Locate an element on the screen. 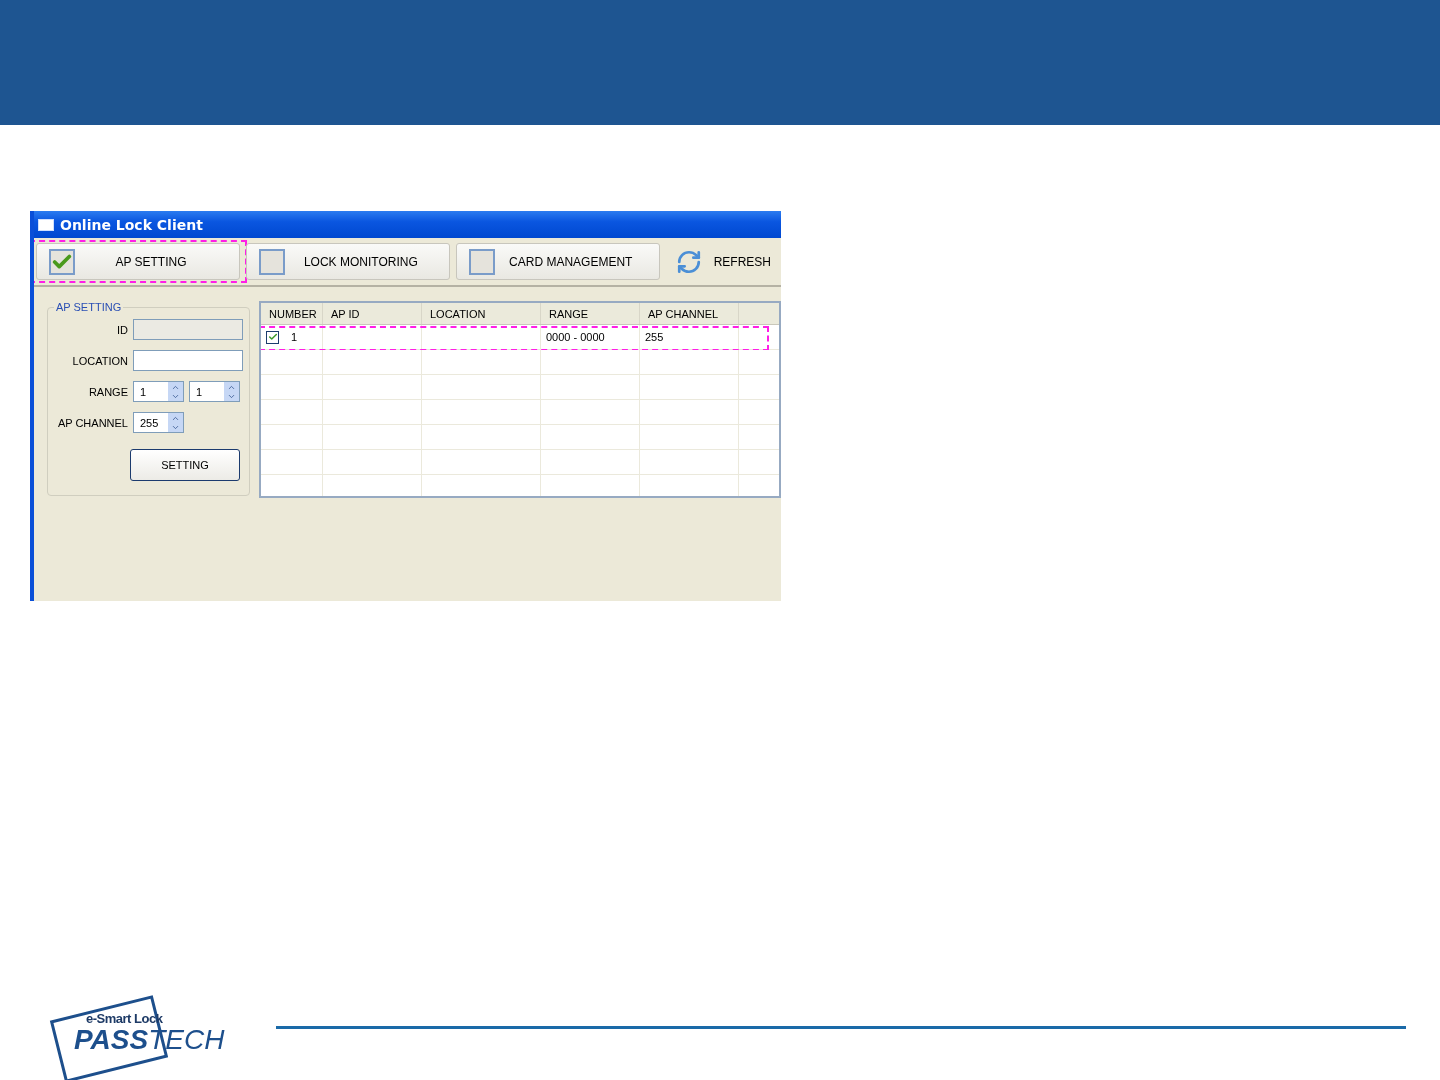  field-label: AP CHANNEL is located at coordinates (92, 422).